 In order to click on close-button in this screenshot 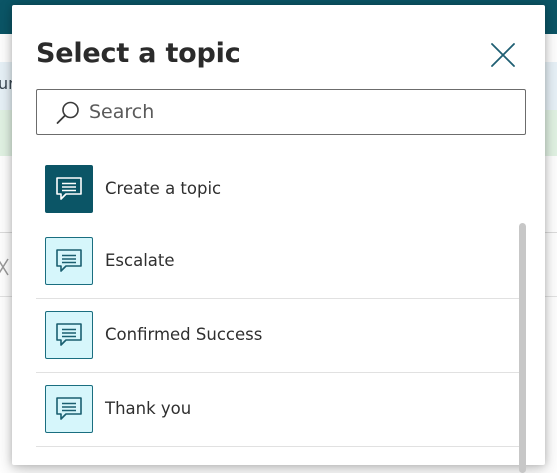, I will do `click(503, 55)`.